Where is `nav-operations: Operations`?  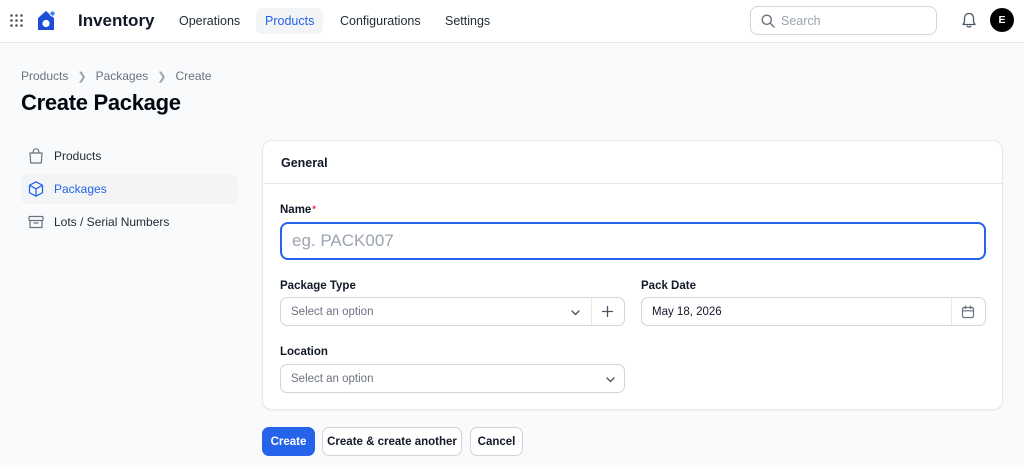 nav-operations: Operations is located at coordinates (209, 21).